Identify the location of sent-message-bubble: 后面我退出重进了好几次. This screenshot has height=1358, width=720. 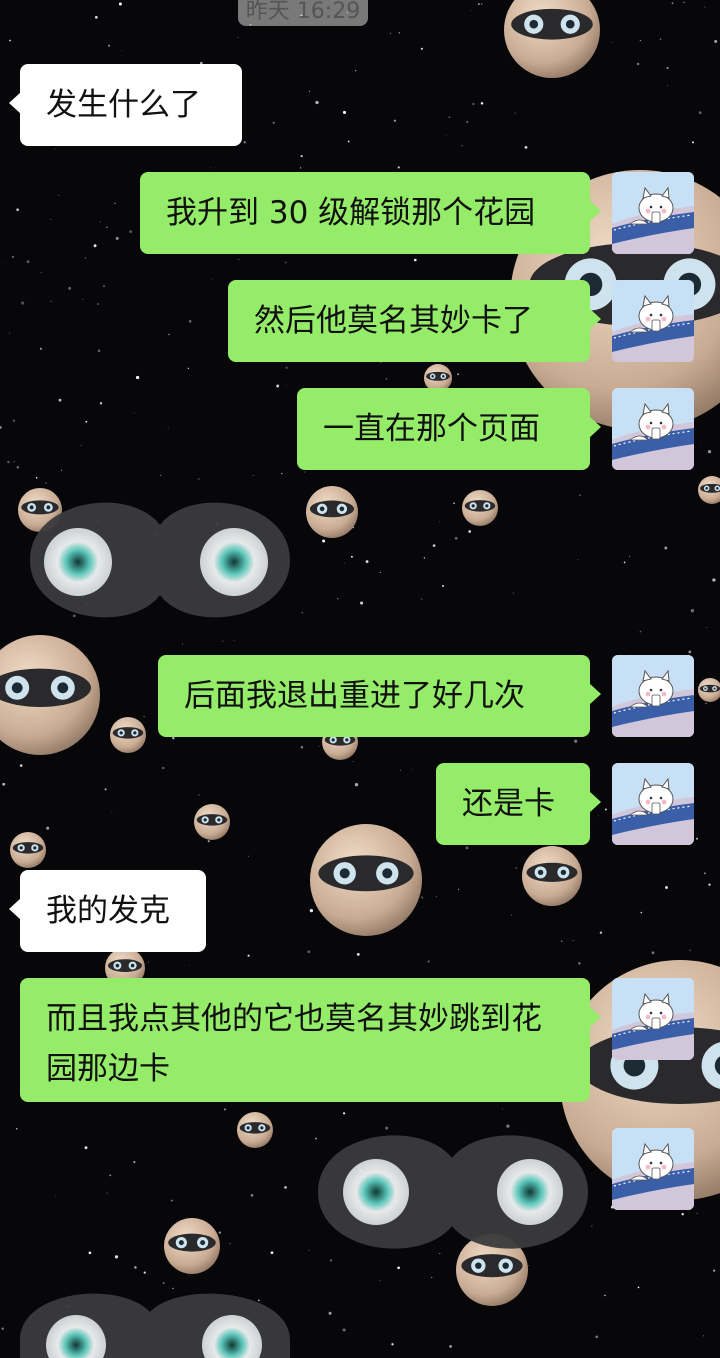
(379, 696).